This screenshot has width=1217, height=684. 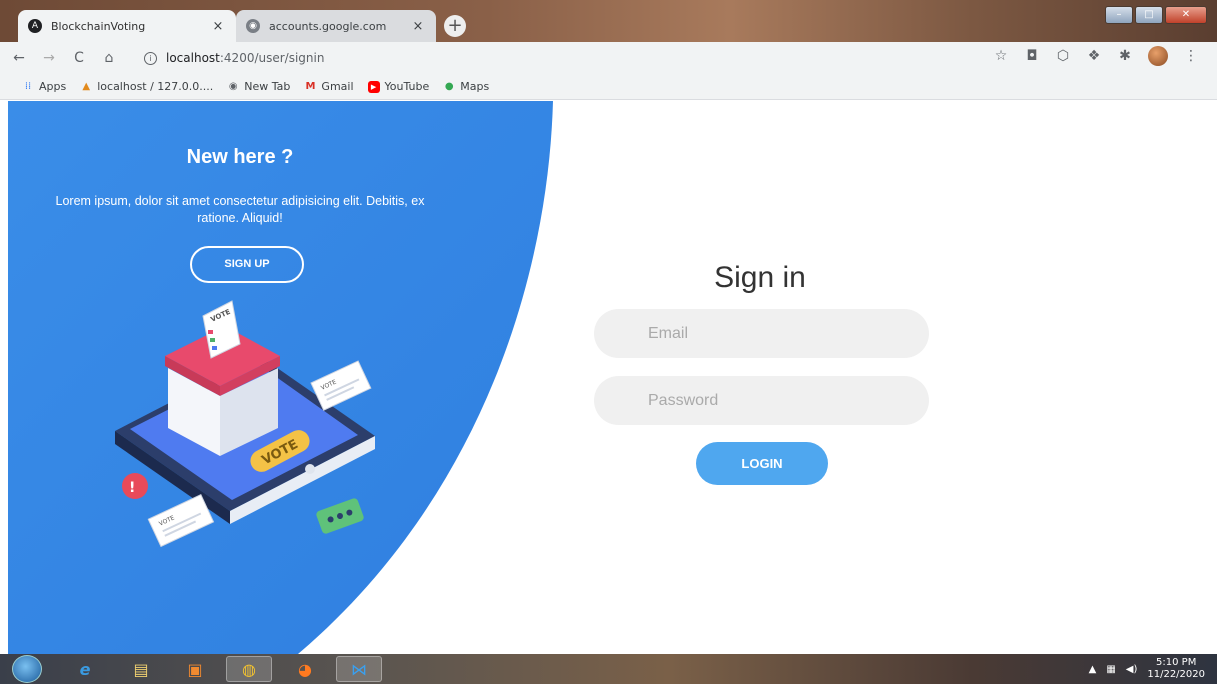 I want to click on gmail-icon: M, so click(x=310, y=86).